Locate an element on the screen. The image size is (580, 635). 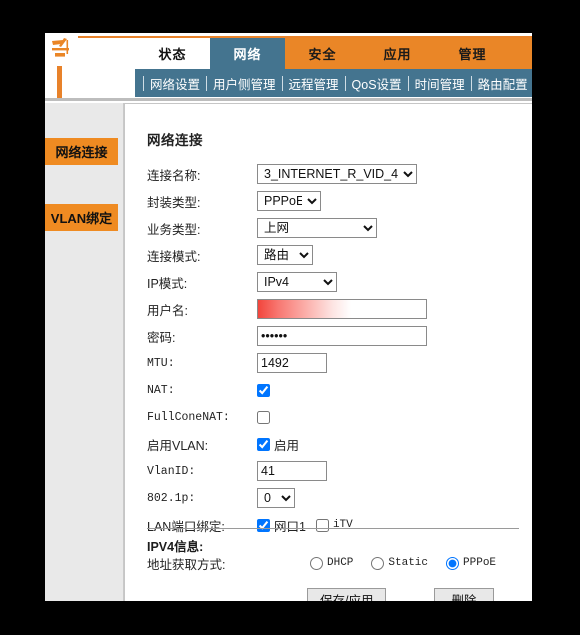
field-dot1p: 0 is located at coordinates (388, 498).